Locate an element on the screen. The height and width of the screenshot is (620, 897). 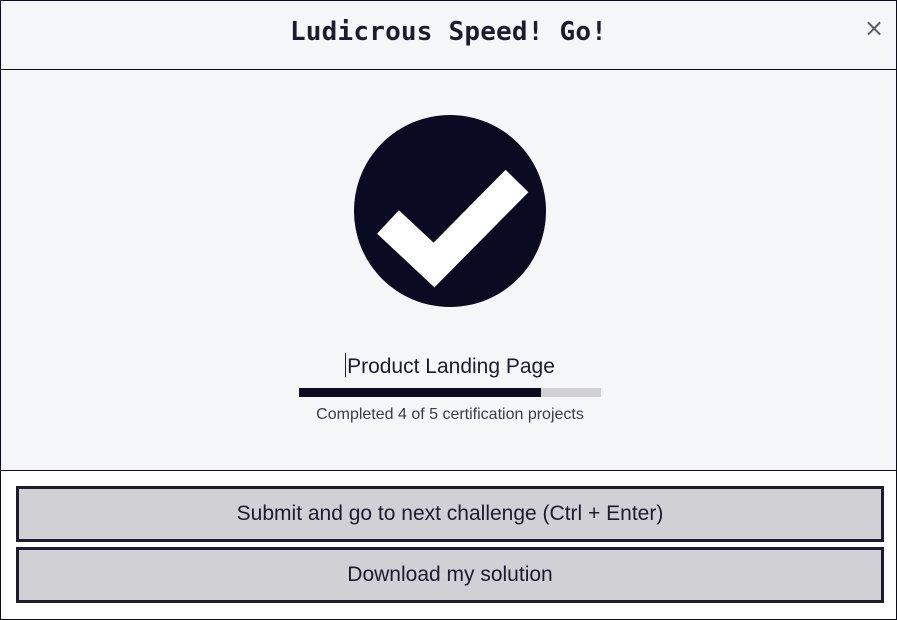
close-button: × is located at coordinates (874, 28).